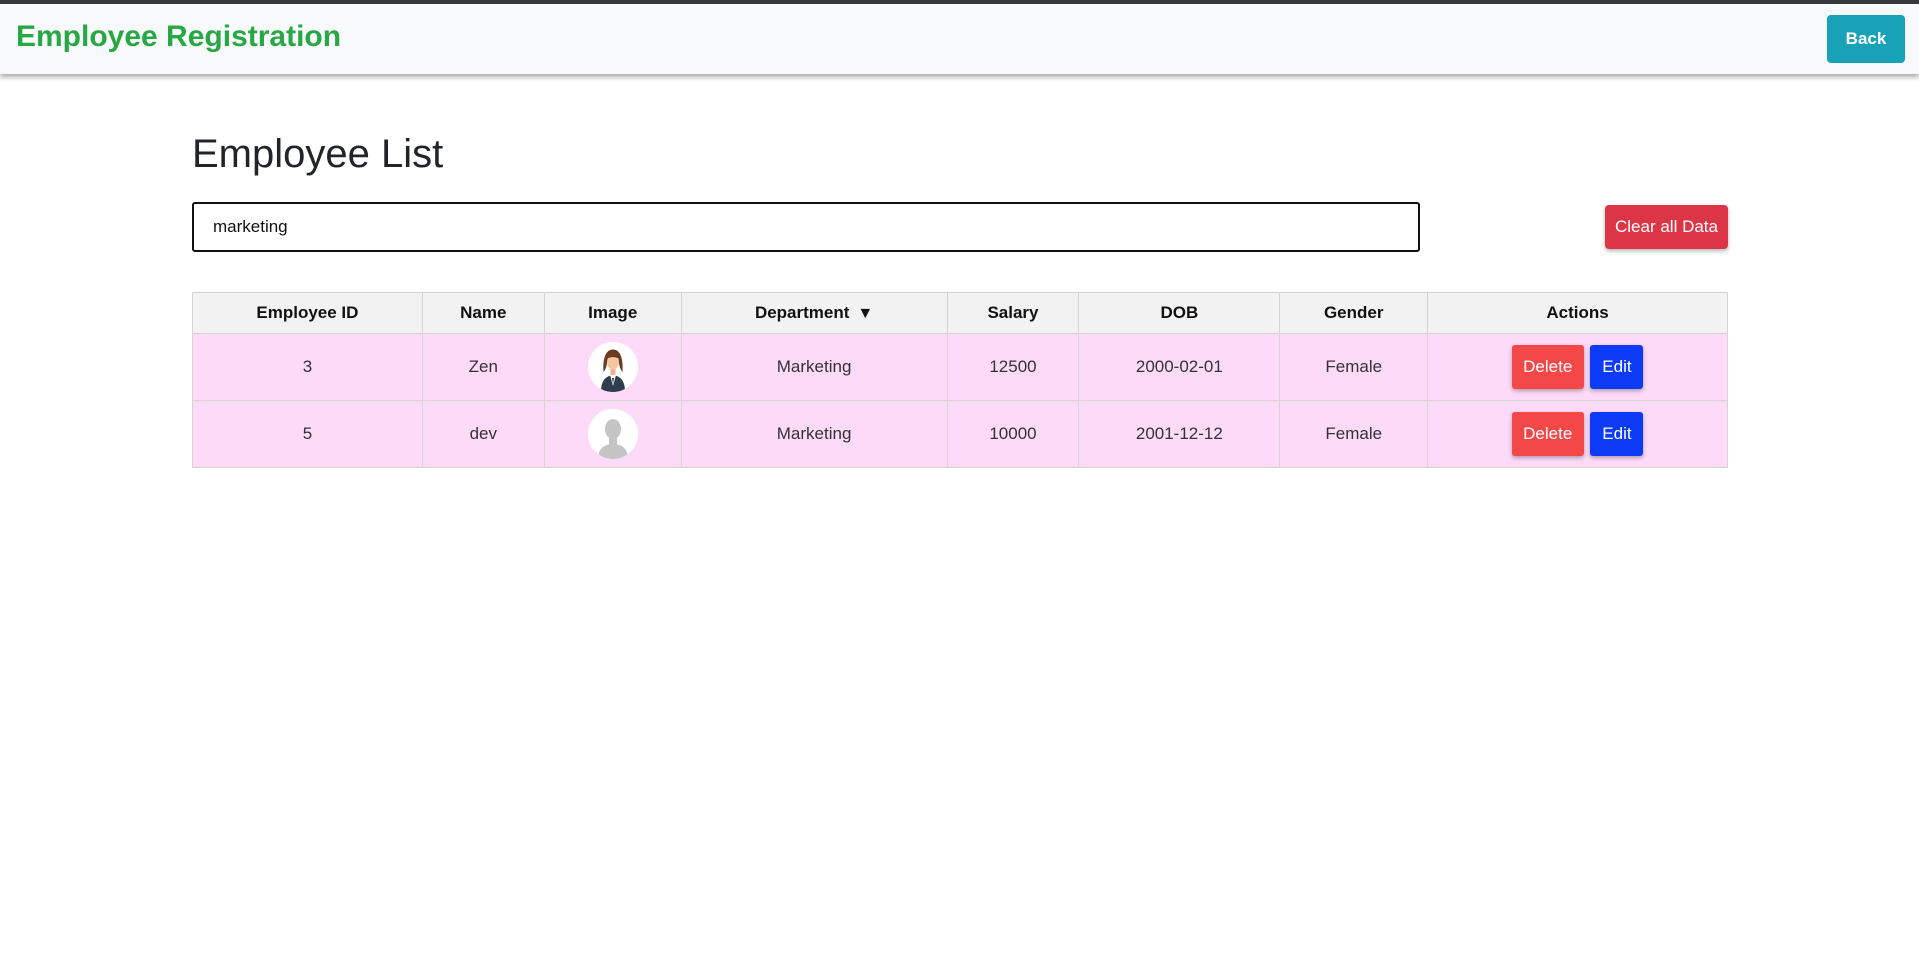 This screenshot has width=1919, height=974. What do you see at coordinates (802, 312) in the screenshot?
I see `department-header-label: Department` at bounding box center [802, 312].